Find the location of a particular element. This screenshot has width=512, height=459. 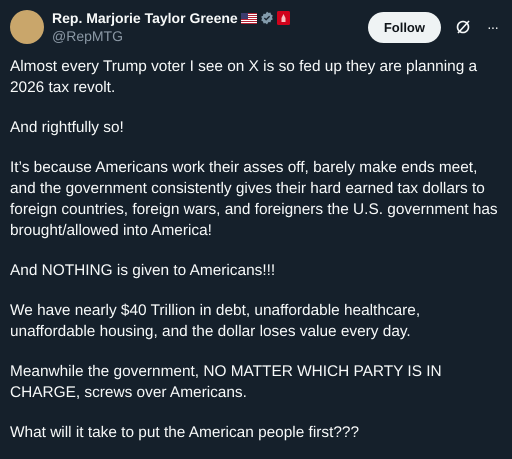

author-handle: @RepMTG is located at coordinates (206, 36).